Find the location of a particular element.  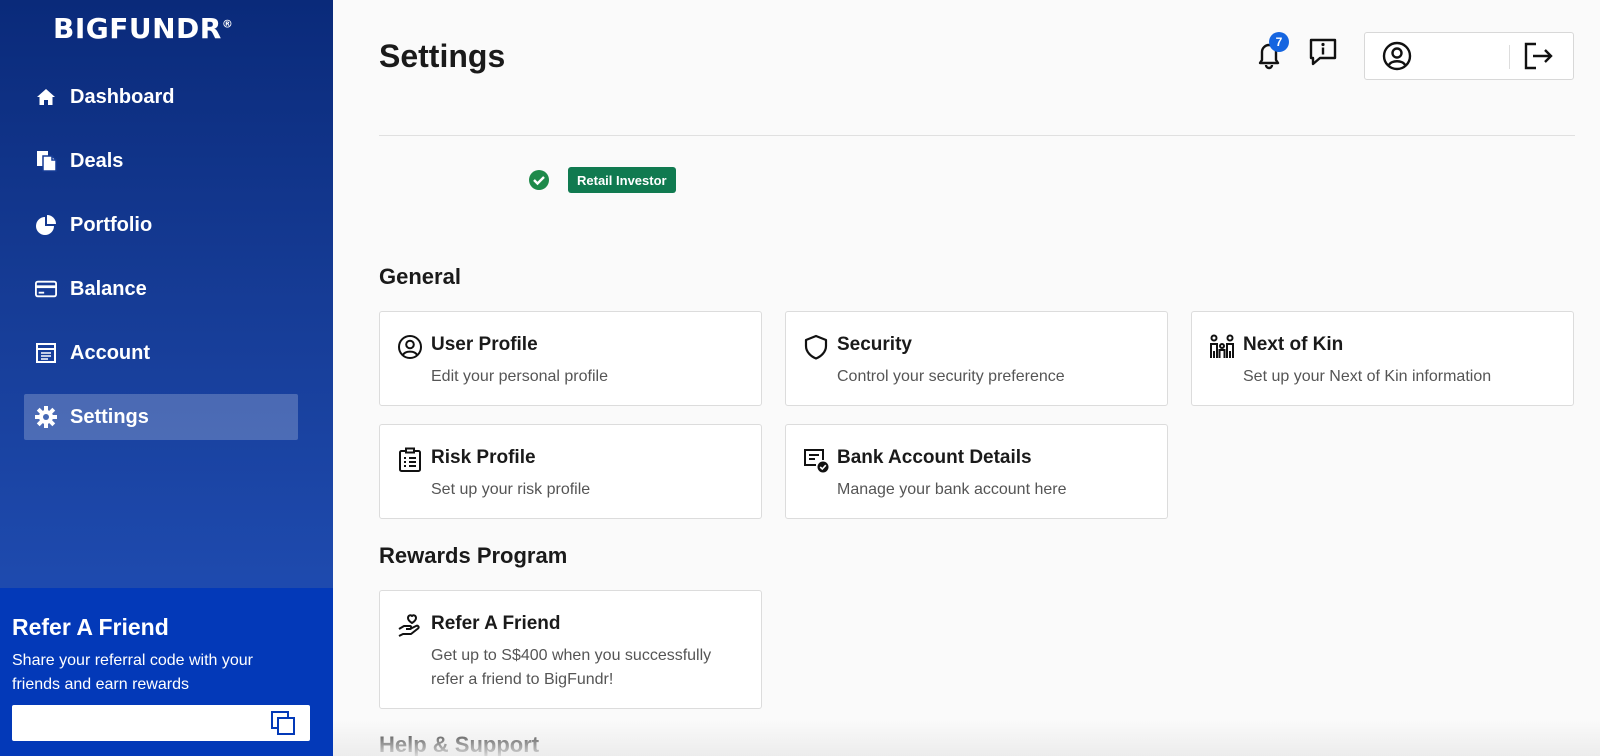

card-title: User Profile is located at coordinates (484, 344).